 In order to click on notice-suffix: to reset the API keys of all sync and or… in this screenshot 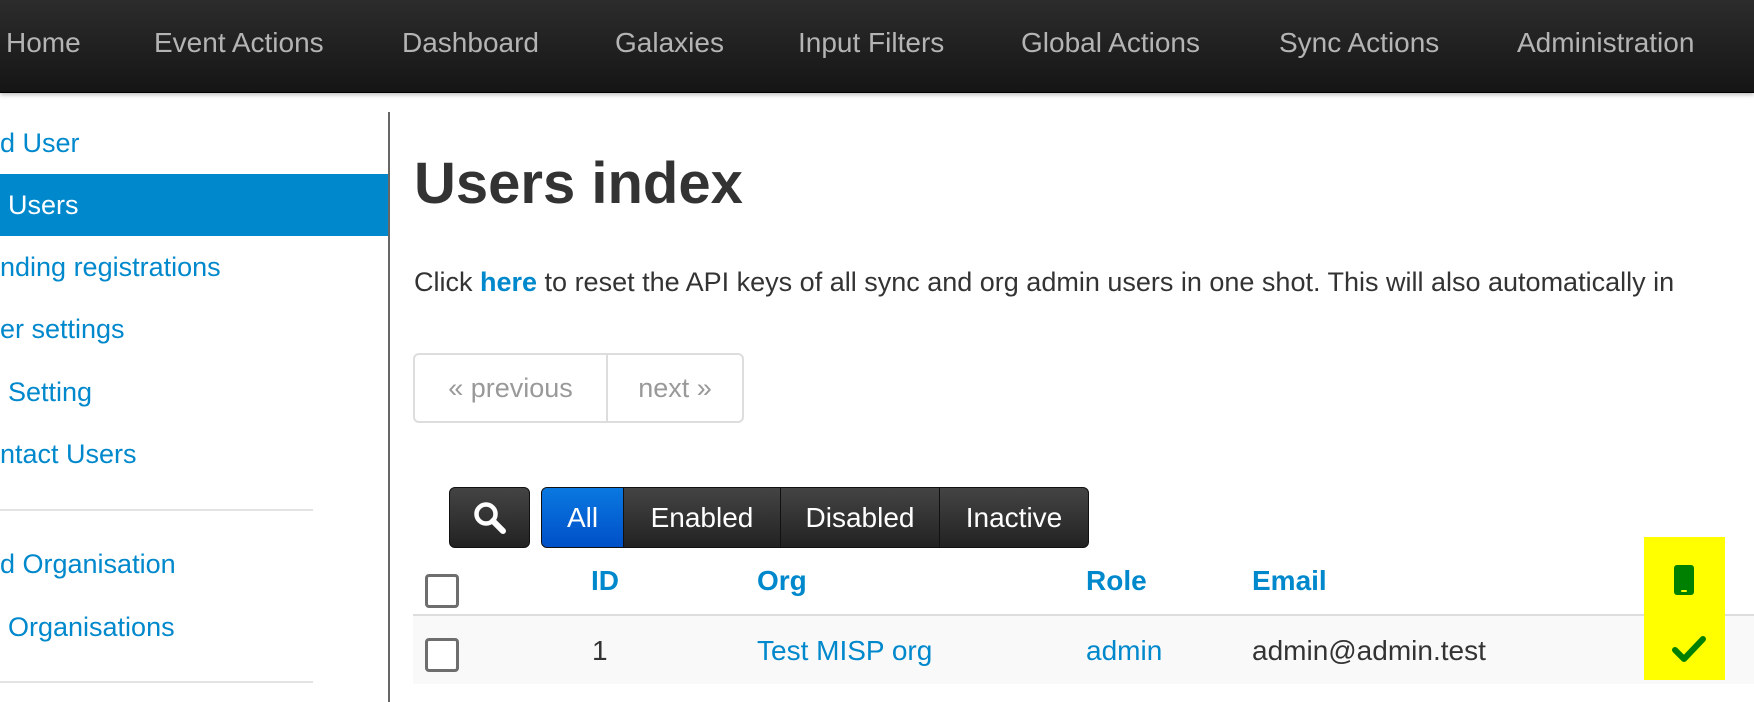, I will do `click(1106, 282)`.